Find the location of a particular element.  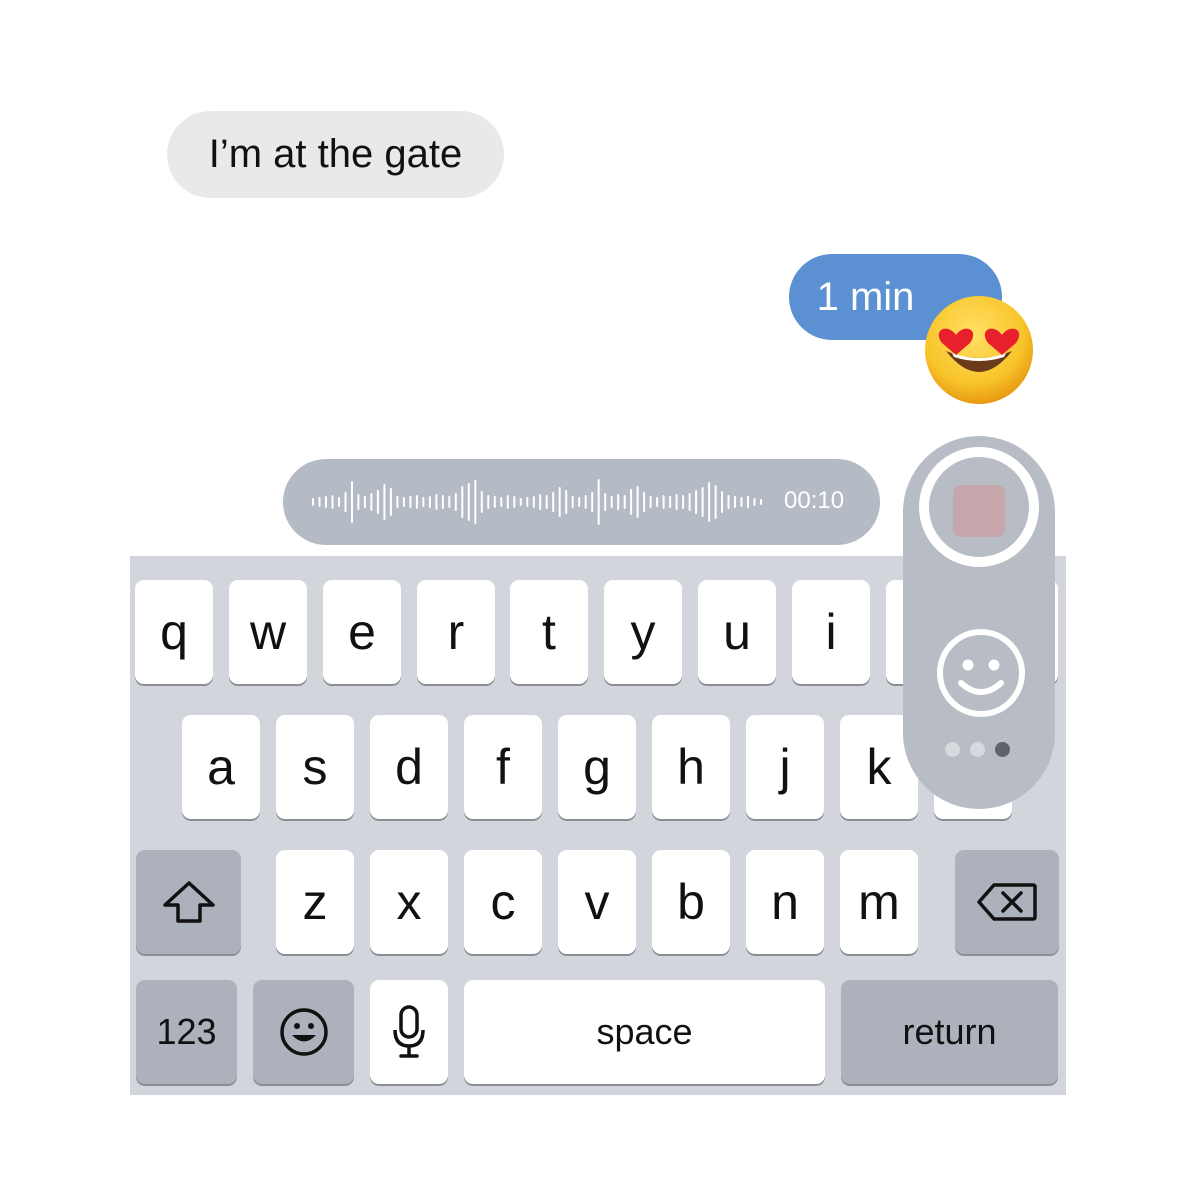

page-dots is located at coordinates (977, 749).